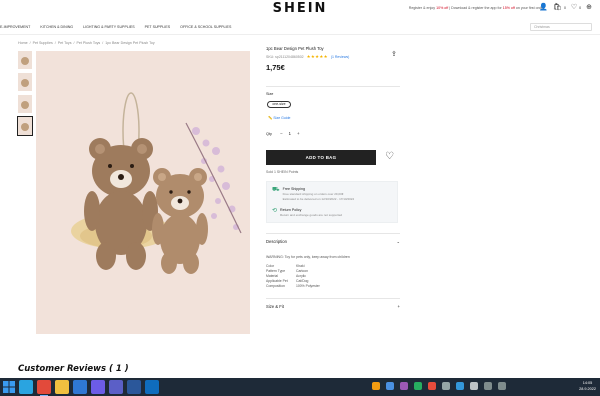 This screenshot has height=396, width=600. I want to click on taskbar-explorer-icon, so click(62, 387).